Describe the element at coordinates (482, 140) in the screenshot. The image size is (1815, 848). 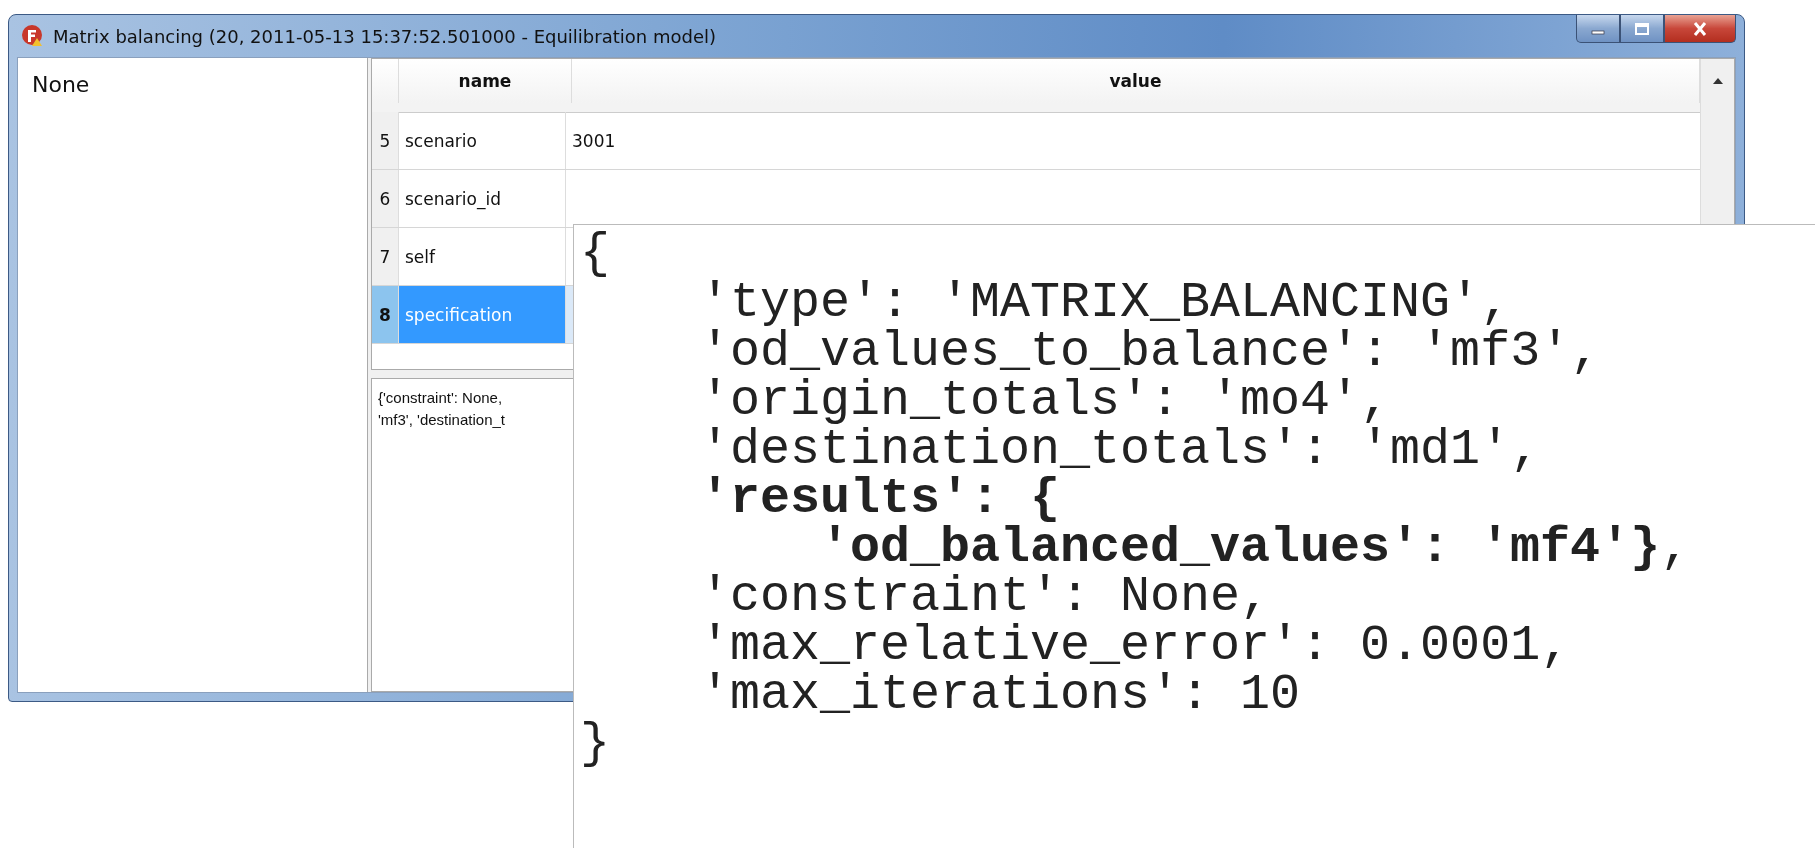
I see `table-cell: scenario` at that location.